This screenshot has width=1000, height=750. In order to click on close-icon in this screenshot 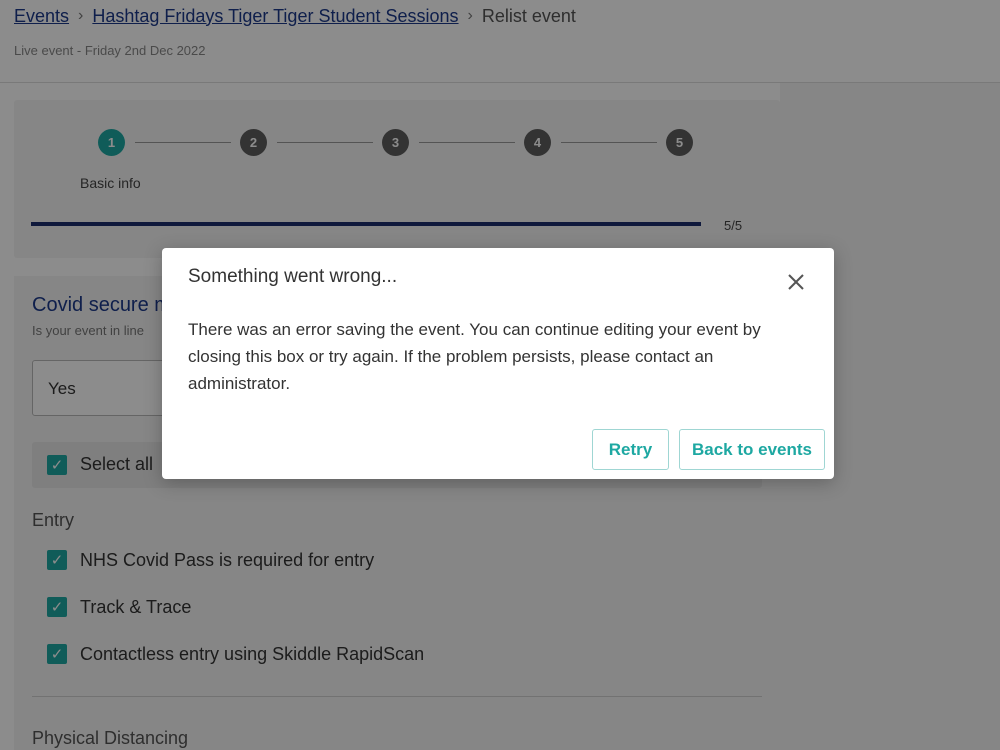, I will do `click(796, 282)`.